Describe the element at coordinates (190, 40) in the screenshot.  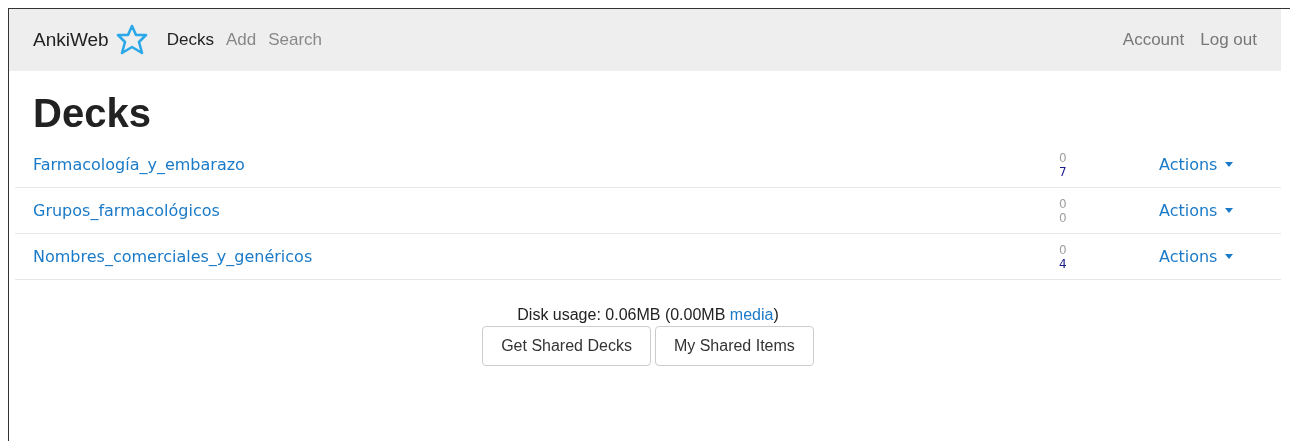
I see `nav-link: Decks` at that location.